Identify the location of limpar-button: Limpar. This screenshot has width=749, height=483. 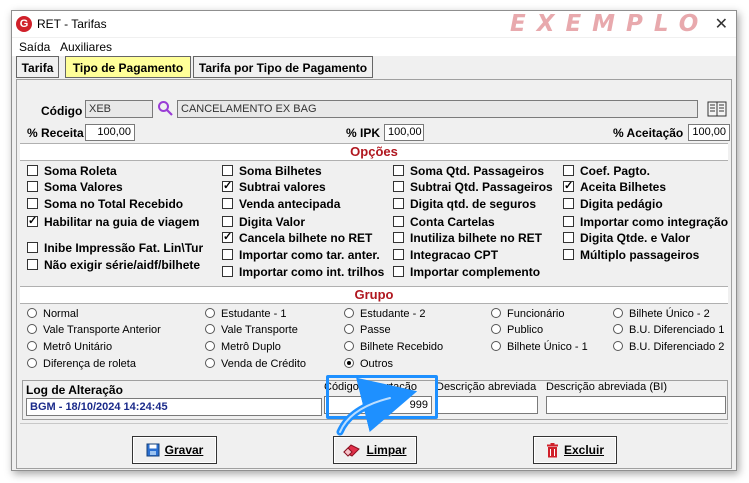
(375, 450).